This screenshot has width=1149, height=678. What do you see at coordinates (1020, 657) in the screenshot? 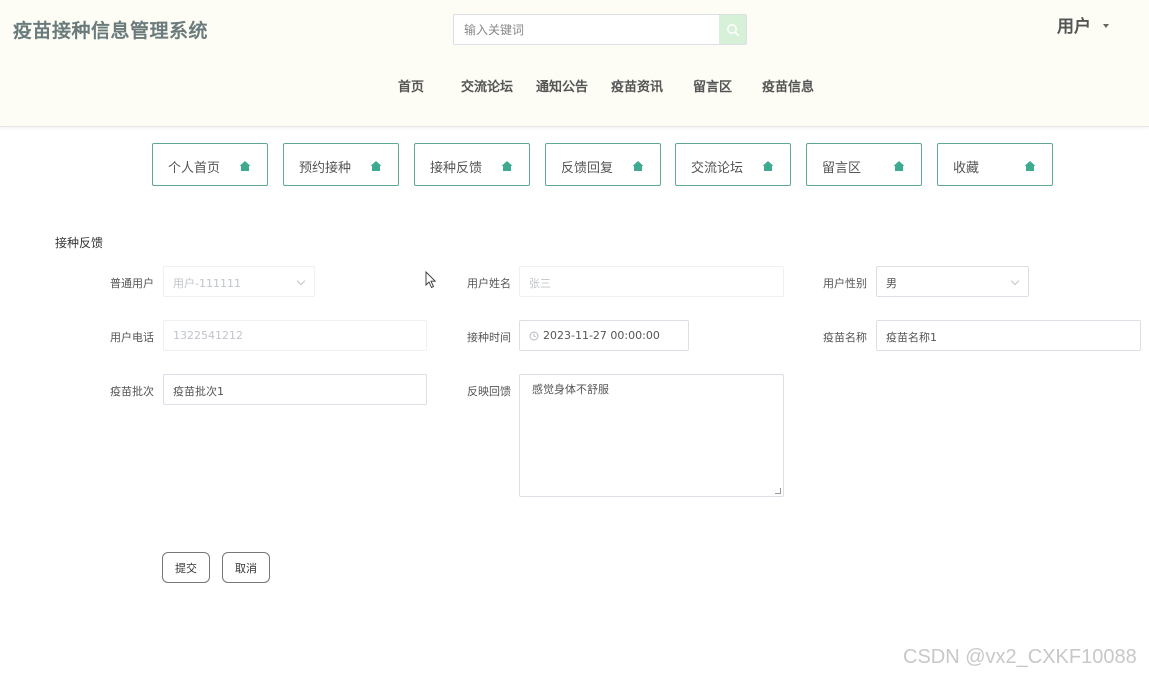
I see `watermark: CSDN @vx2_CXKF10088` at bounding box center [1020, 657].